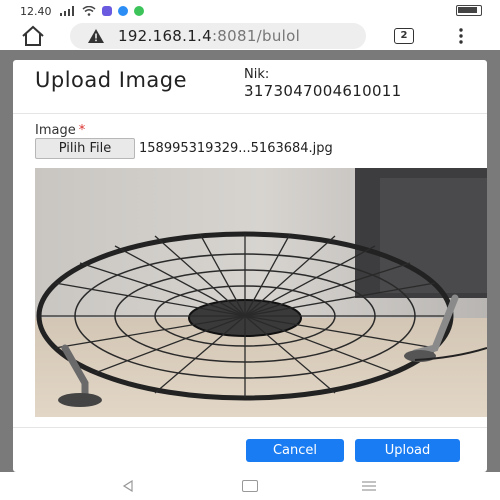  Describe the element at coordinates (128, 486) in the screenshot. I see `back-icon` at that location.